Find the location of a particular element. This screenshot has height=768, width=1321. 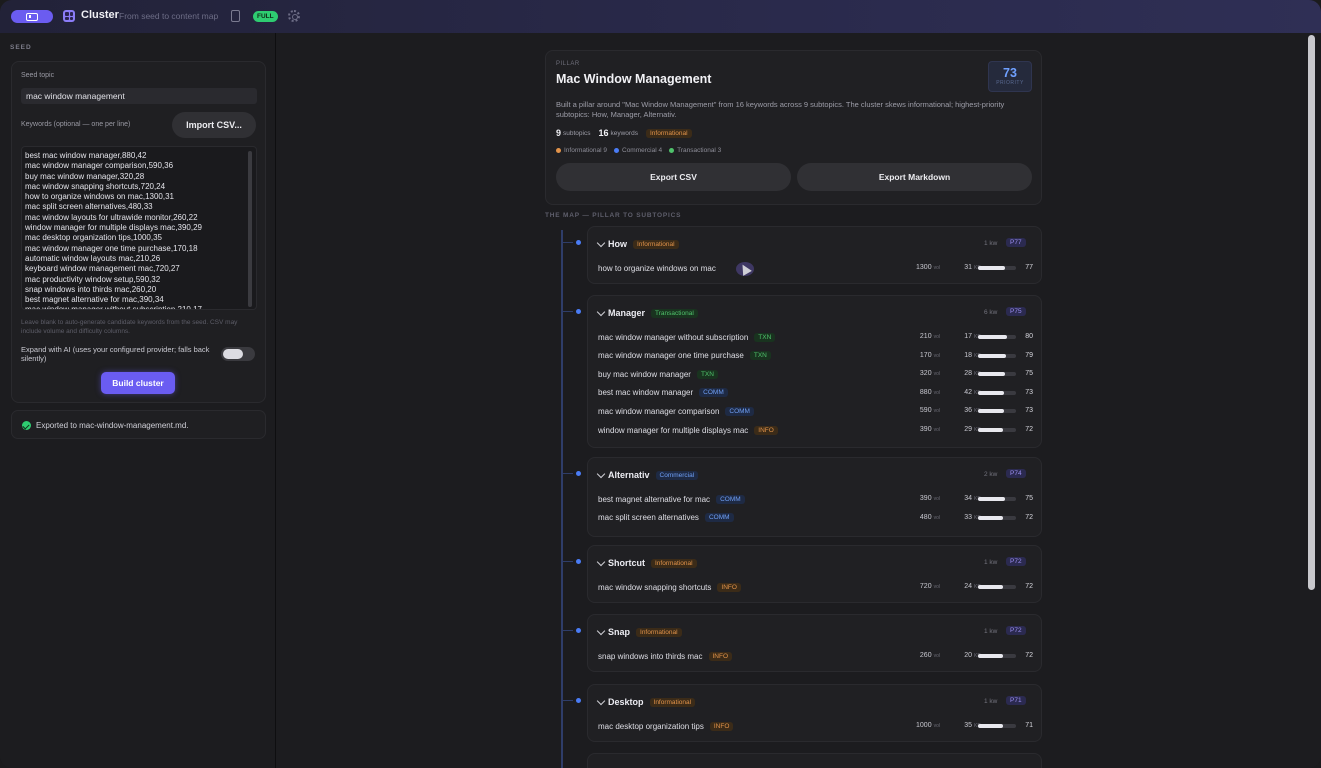

keyword-metrics: 720vol24KD72 is located at coordinates (815, 587).